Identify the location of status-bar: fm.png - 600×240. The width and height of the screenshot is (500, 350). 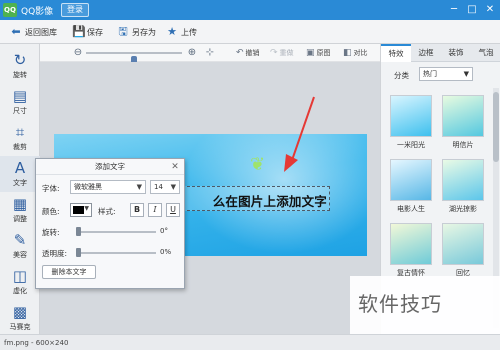
(250, 342).